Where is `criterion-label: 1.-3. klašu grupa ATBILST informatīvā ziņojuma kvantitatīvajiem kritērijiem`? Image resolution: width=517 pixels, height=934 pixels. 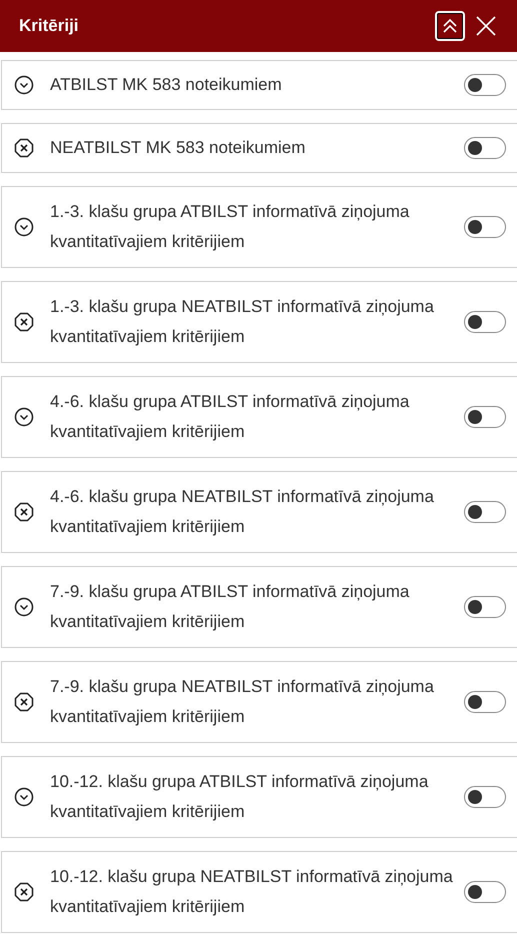 criterion-label: 1.-3. klašu grupa ATBILST informatīvā ziņojuma kvantitatīvajiem kritērijiem is located at coordinates (230, 227).